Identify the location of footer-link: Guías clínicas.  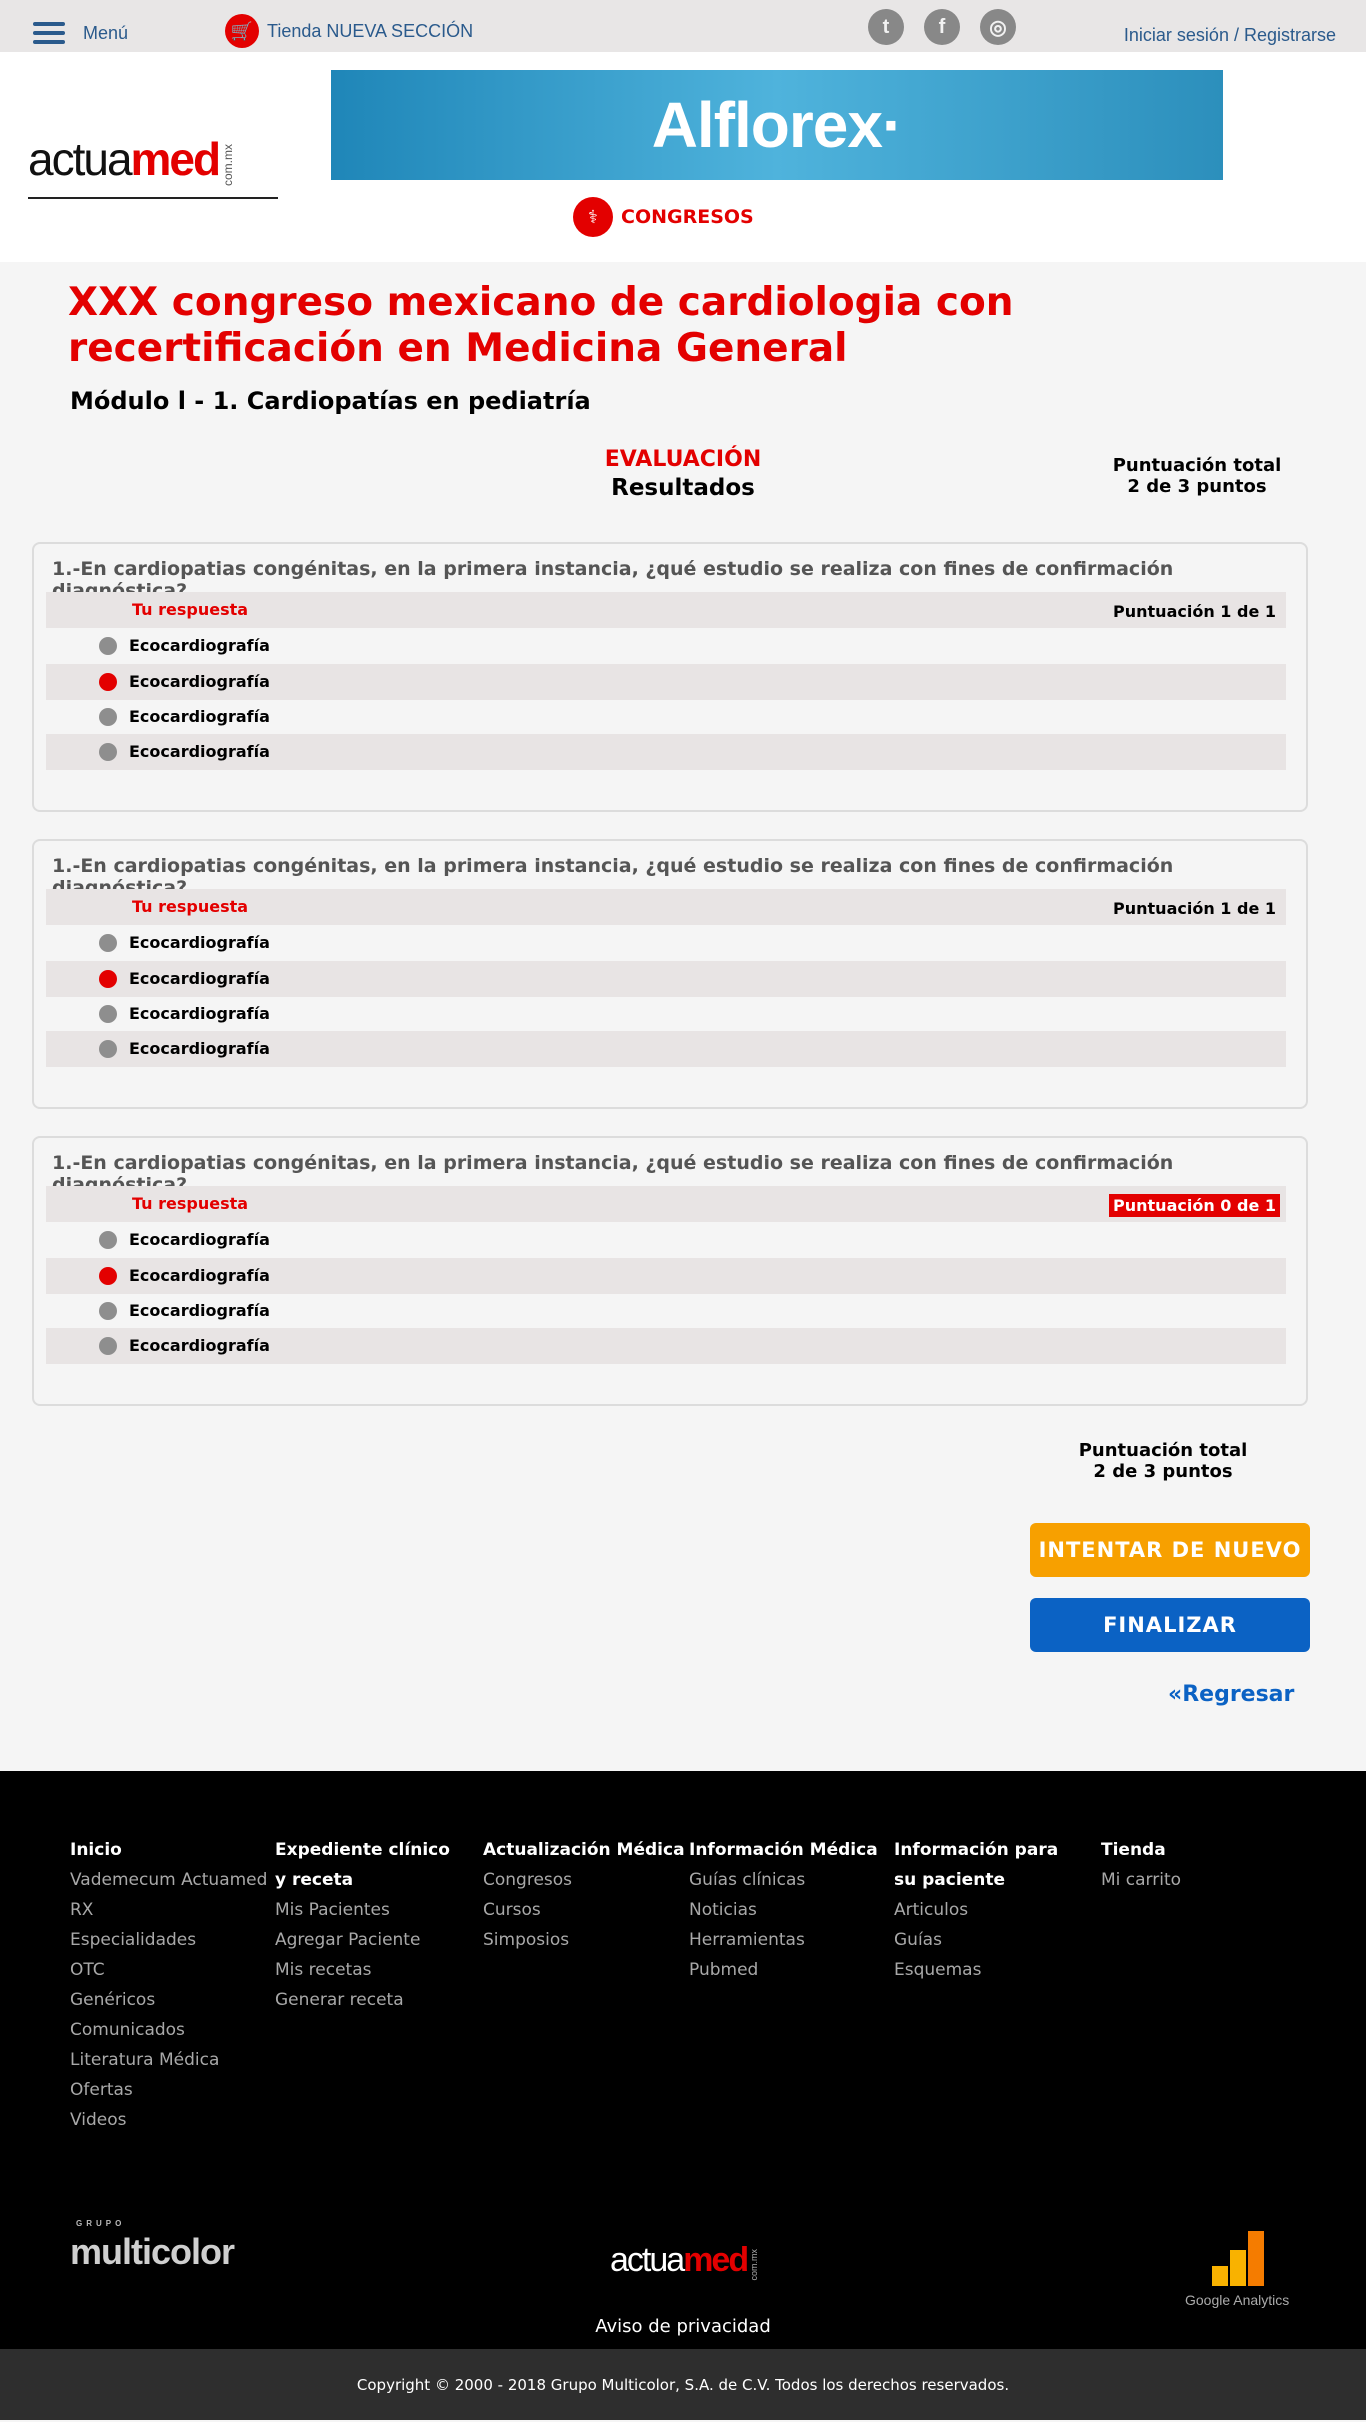
(783, 1880).